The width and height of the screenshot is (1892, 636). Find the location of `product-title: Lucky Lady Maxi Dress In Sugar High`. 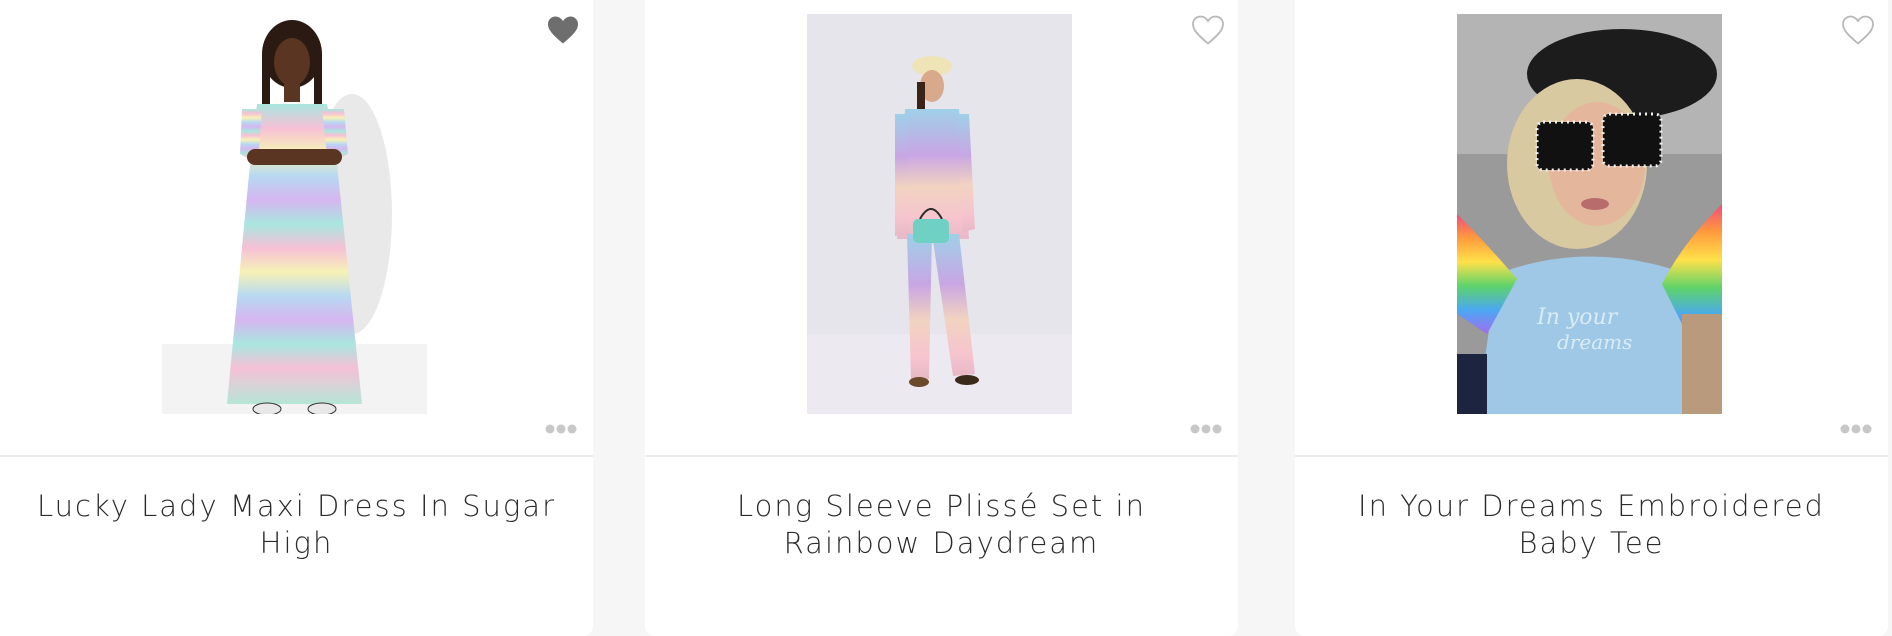

product-title: Lucky Lady Maxi Dress In Sugar High is located at coordinates (296, 525).